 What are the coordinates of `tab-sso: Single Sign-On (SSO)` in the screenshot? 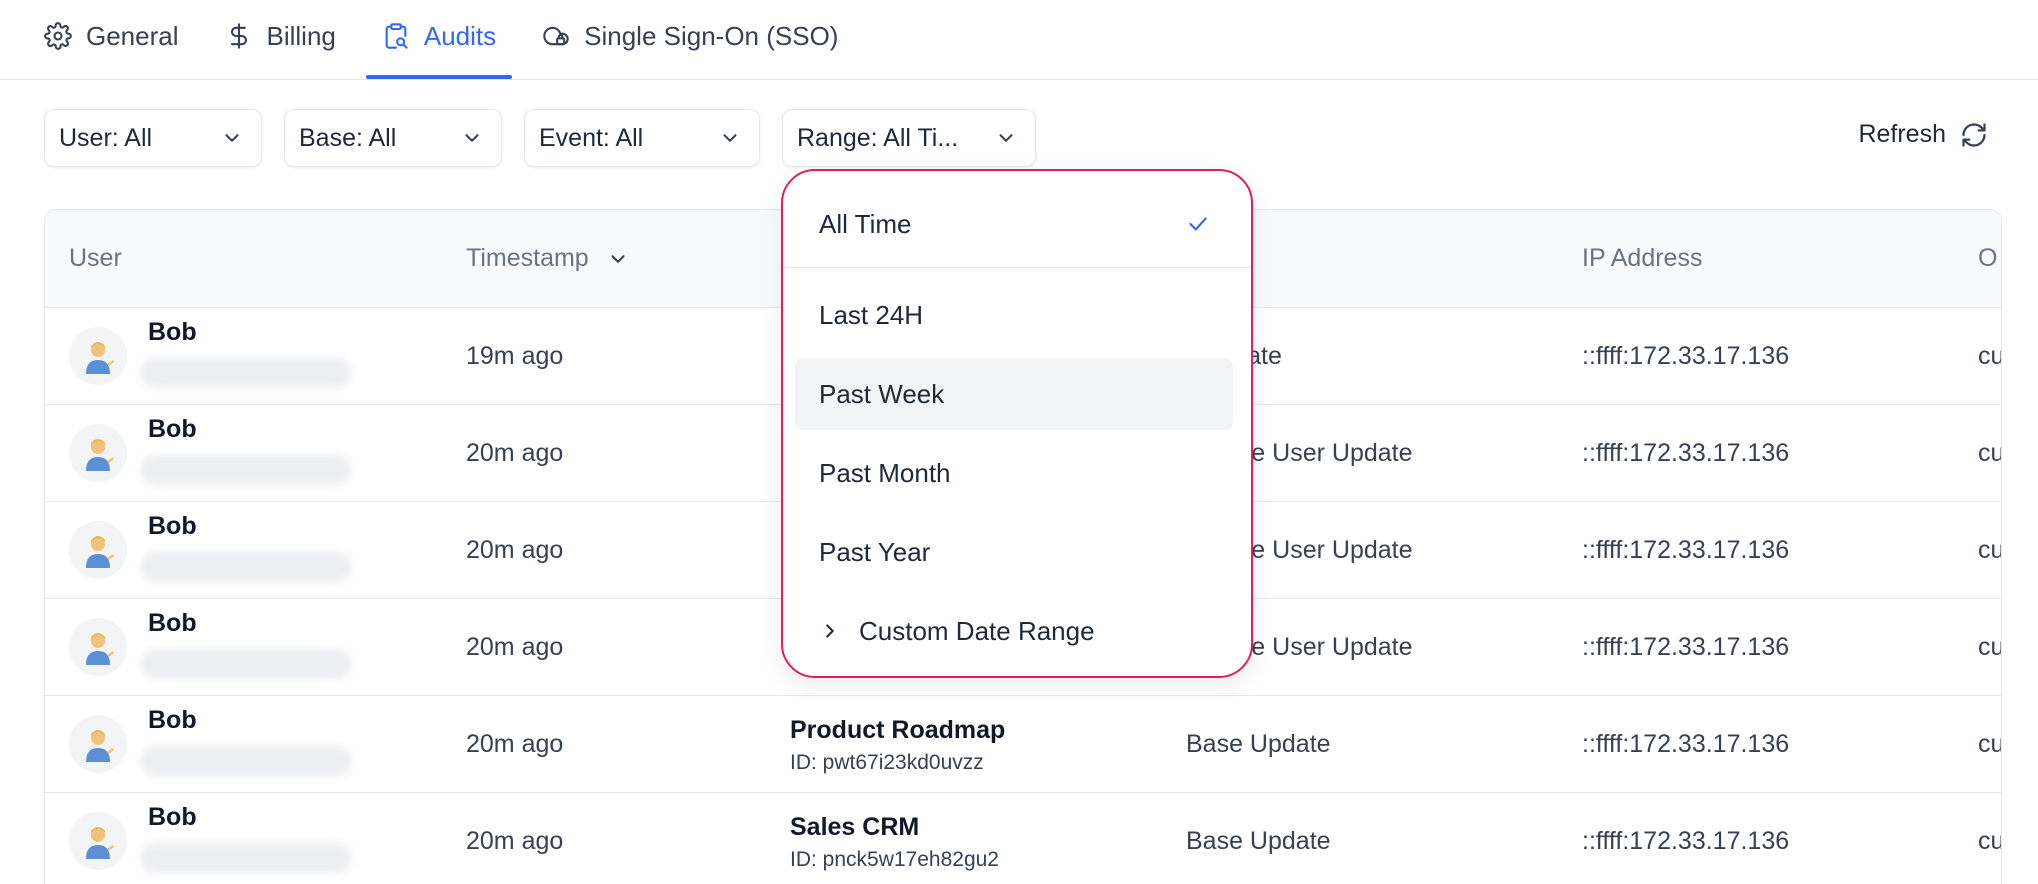 It's located at (690, 39).